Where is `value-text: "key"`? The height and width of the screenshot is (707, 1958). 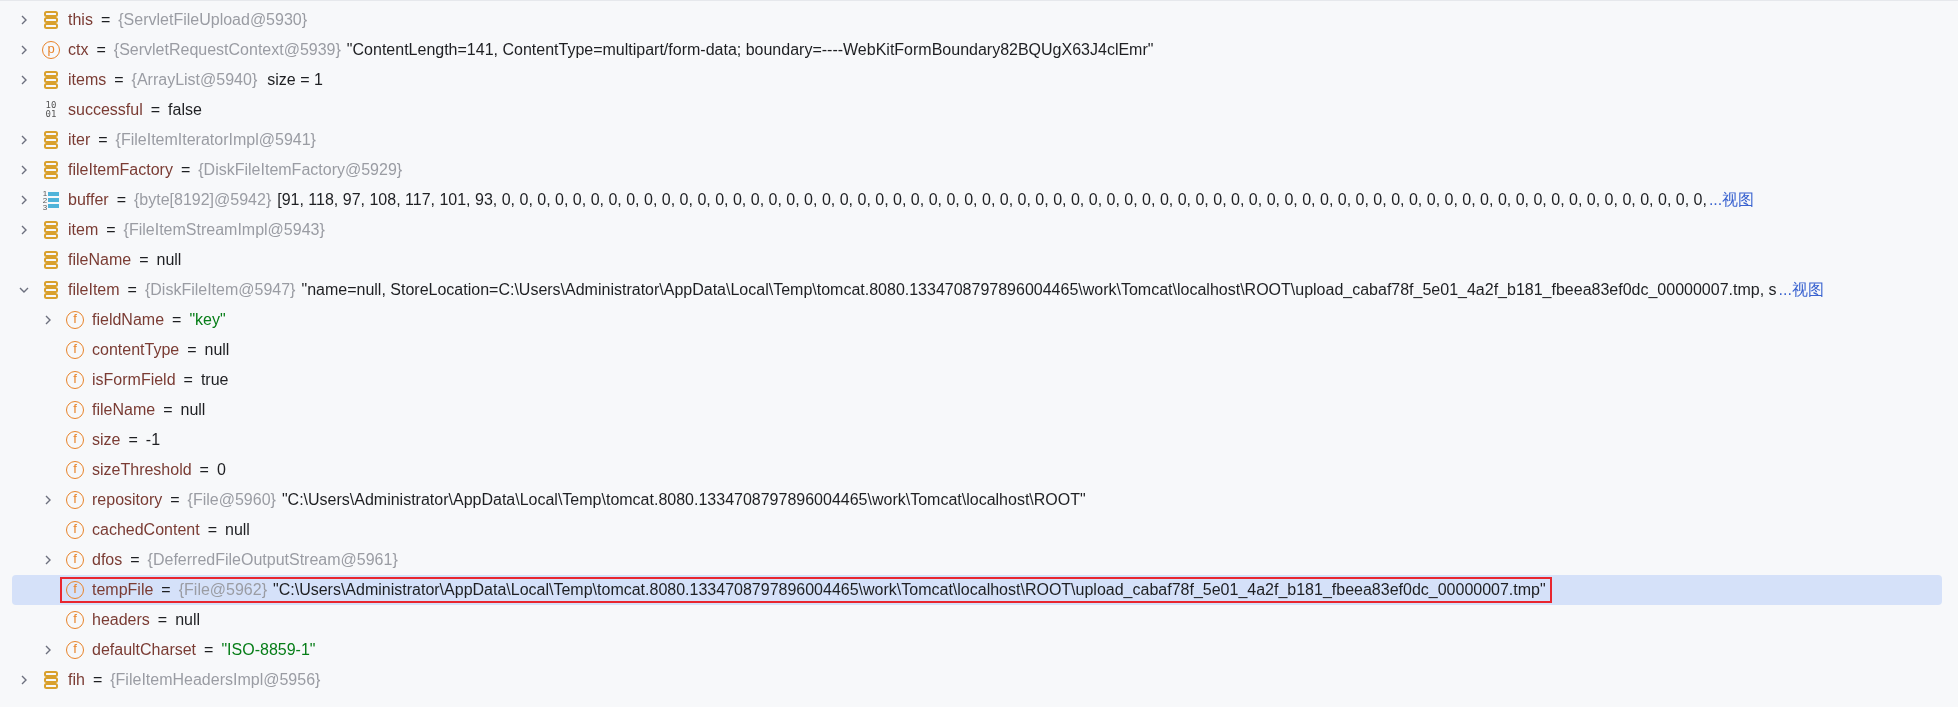
value-text: "key" is located at coordinates (207, 320).